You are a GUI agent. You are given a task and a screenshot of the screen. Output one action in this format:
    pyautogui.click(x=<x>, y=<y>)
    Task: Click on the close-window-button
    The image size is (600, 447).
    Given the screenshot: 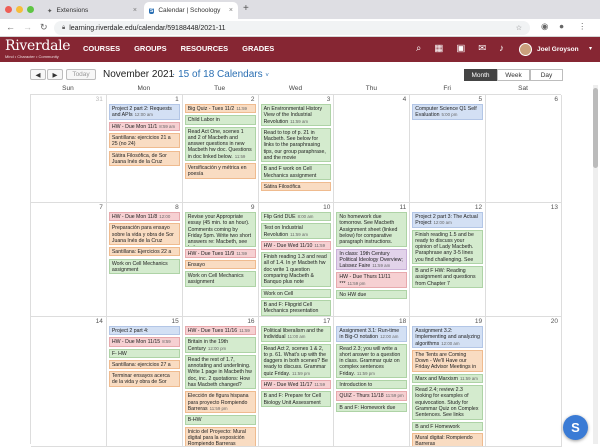 What is the action you would take?
    pyautogui.click(x=8, y=9)
    